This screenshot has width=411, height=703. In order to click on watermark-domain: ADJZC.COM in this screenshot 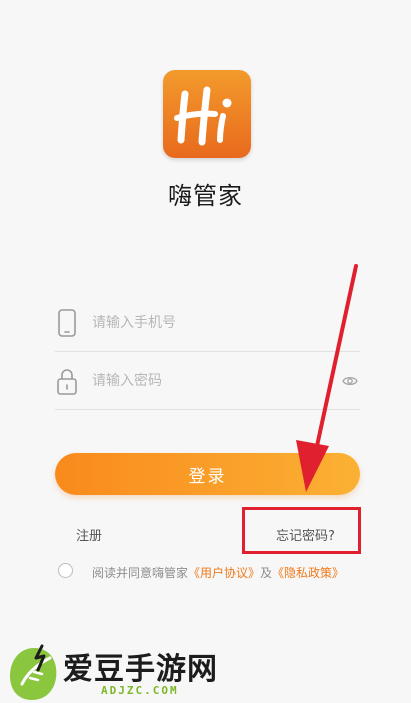, I will do `click(140, 690)`.